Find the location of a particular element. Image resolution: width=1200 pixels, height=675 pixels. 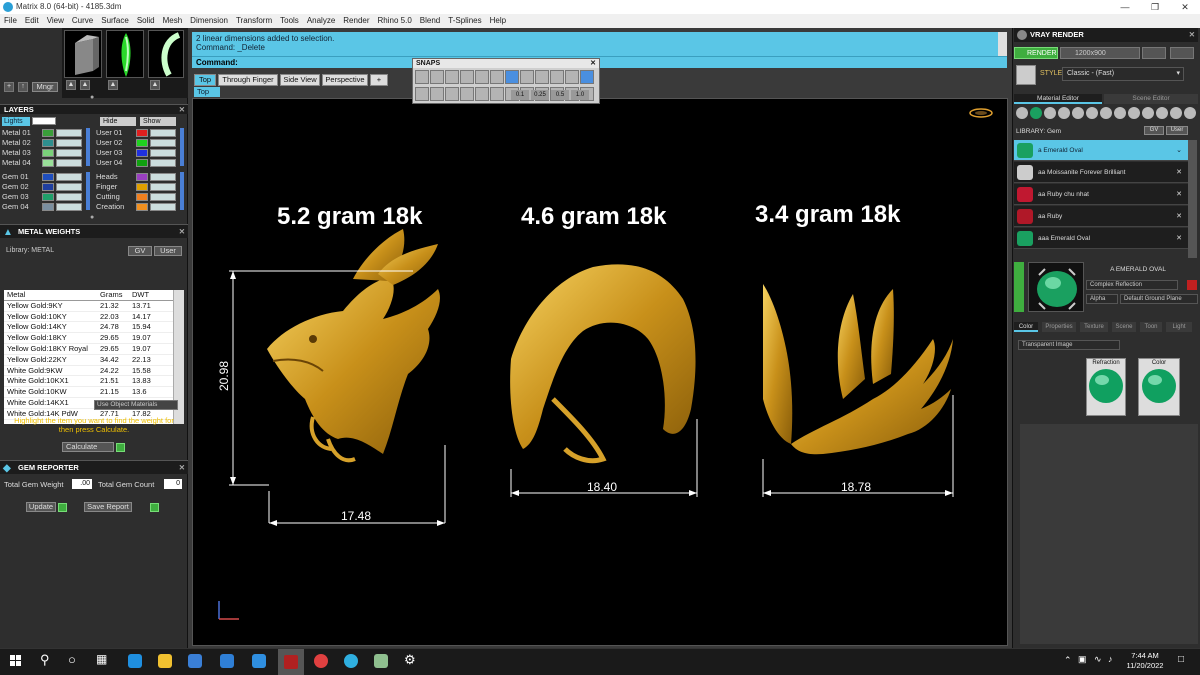

material-list-scrollbar is located at coordinates (1192, 199).